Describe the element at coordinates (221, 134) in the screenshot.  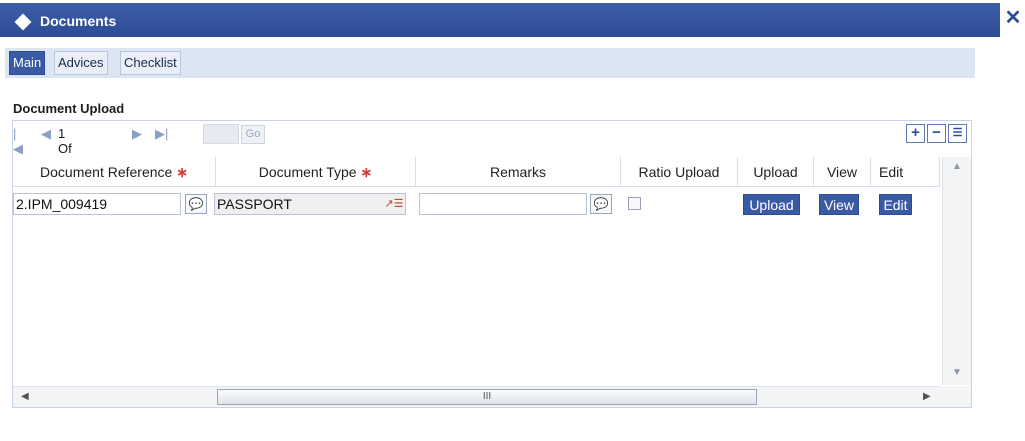
I see `page-number-input` at that location.